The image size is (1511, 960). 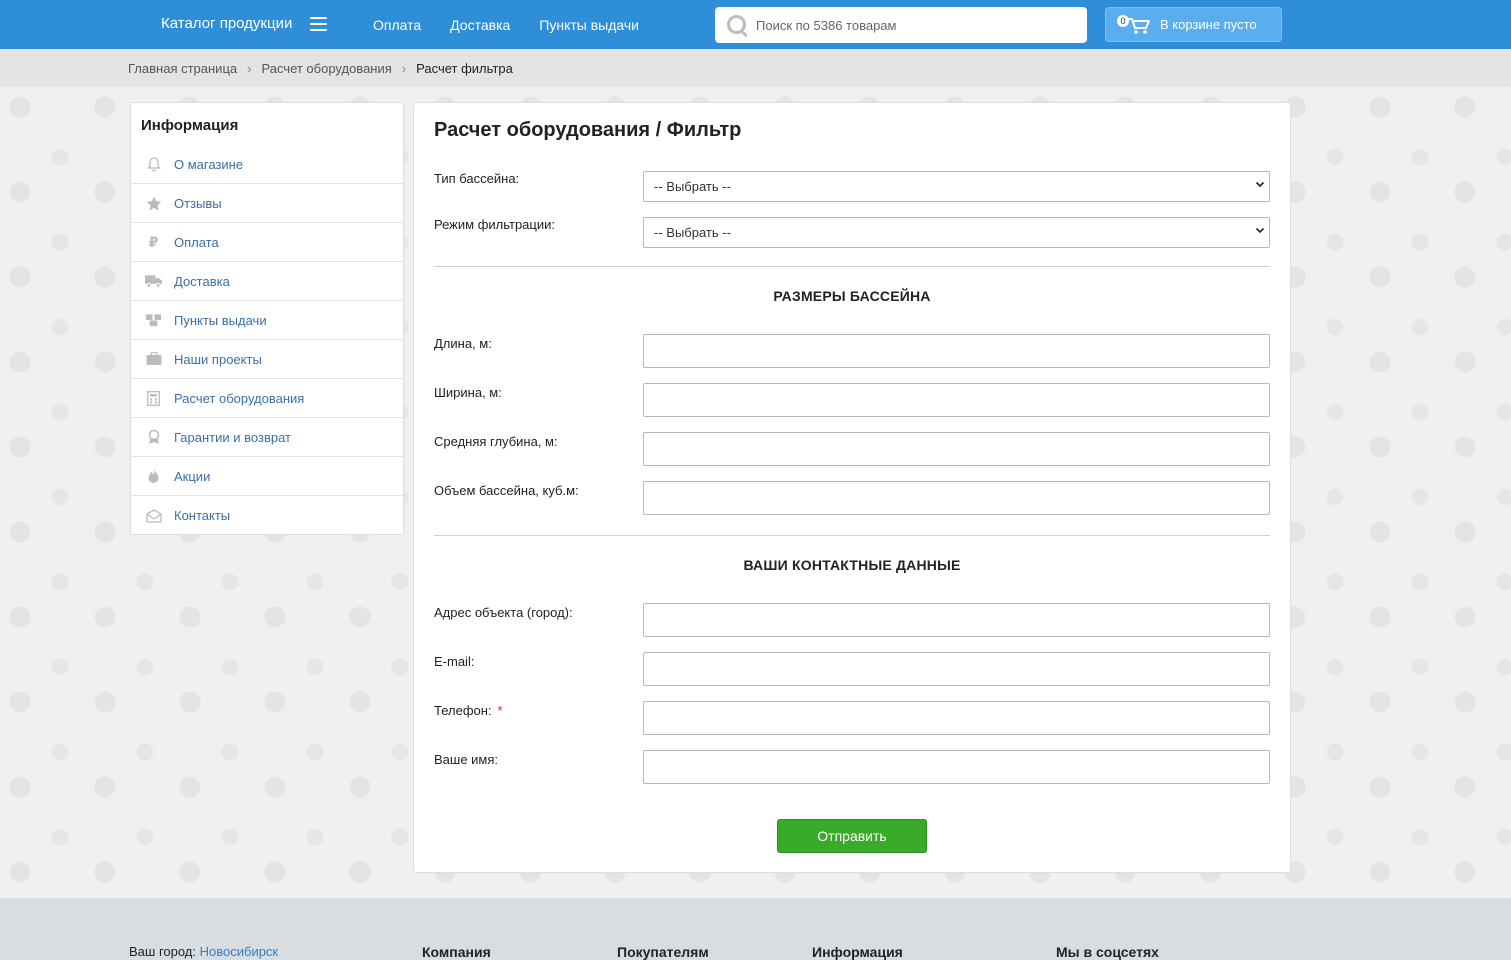 I want to click on star-icon, so click(x=153, y=203).